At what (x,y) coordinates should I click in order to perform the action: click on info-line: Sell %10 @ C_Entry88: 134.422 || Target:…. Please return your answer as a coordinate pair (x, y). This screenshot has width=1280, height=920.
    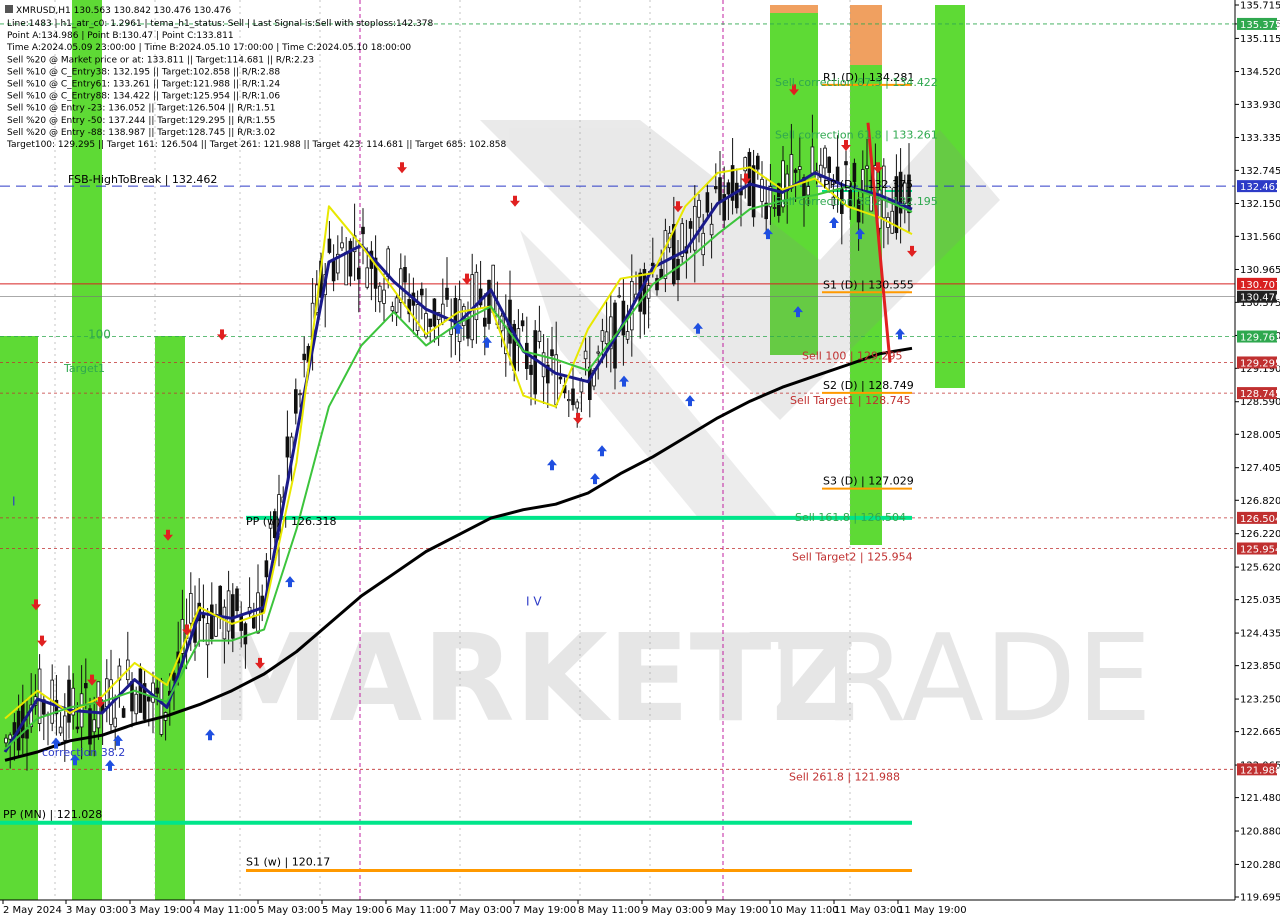
    Looking at the image, I should click on (143, 97).